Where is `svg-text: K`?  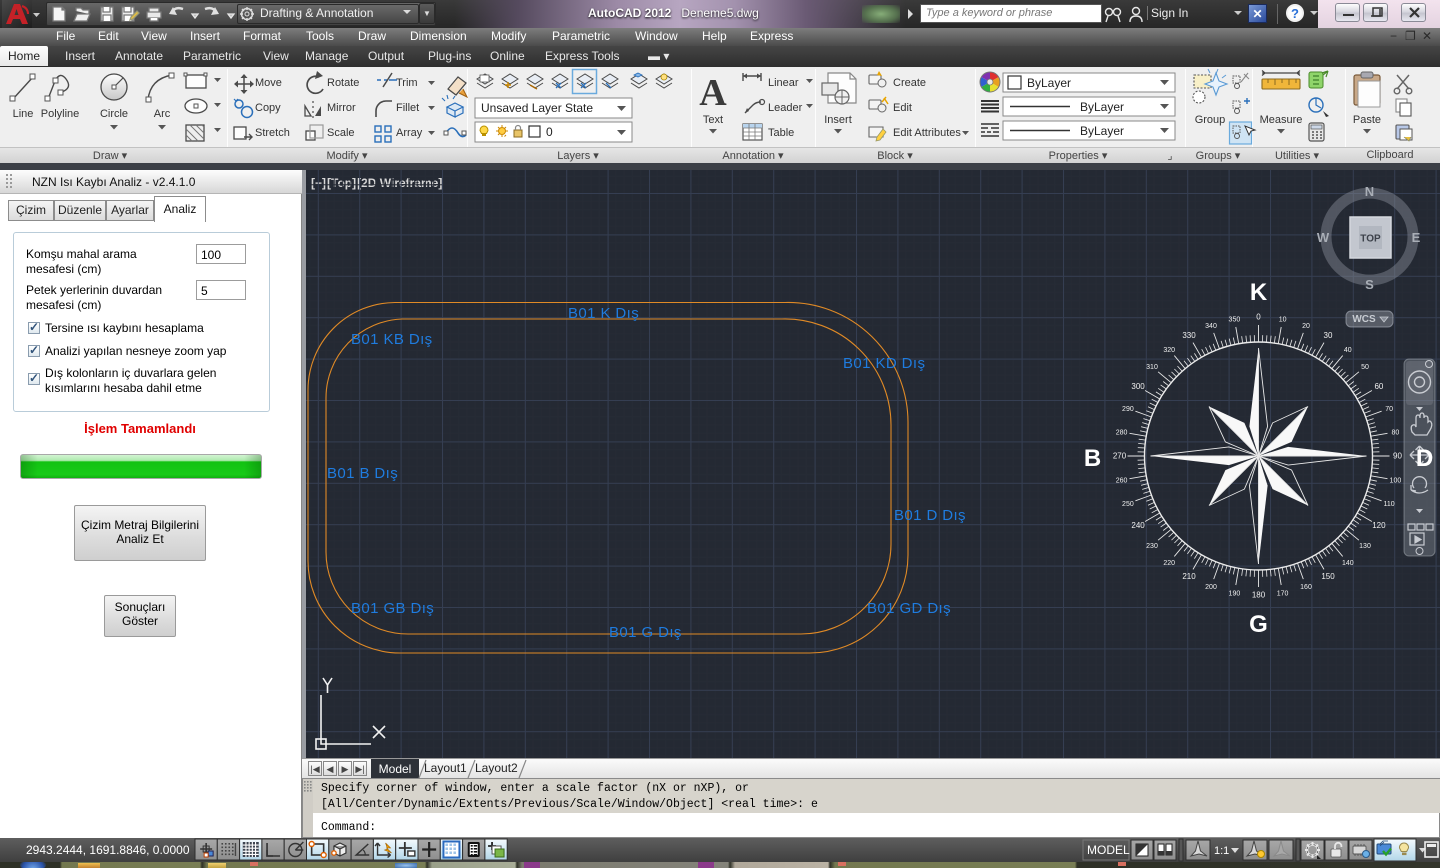
svg-text: K is located at coordinates (1259, 292).